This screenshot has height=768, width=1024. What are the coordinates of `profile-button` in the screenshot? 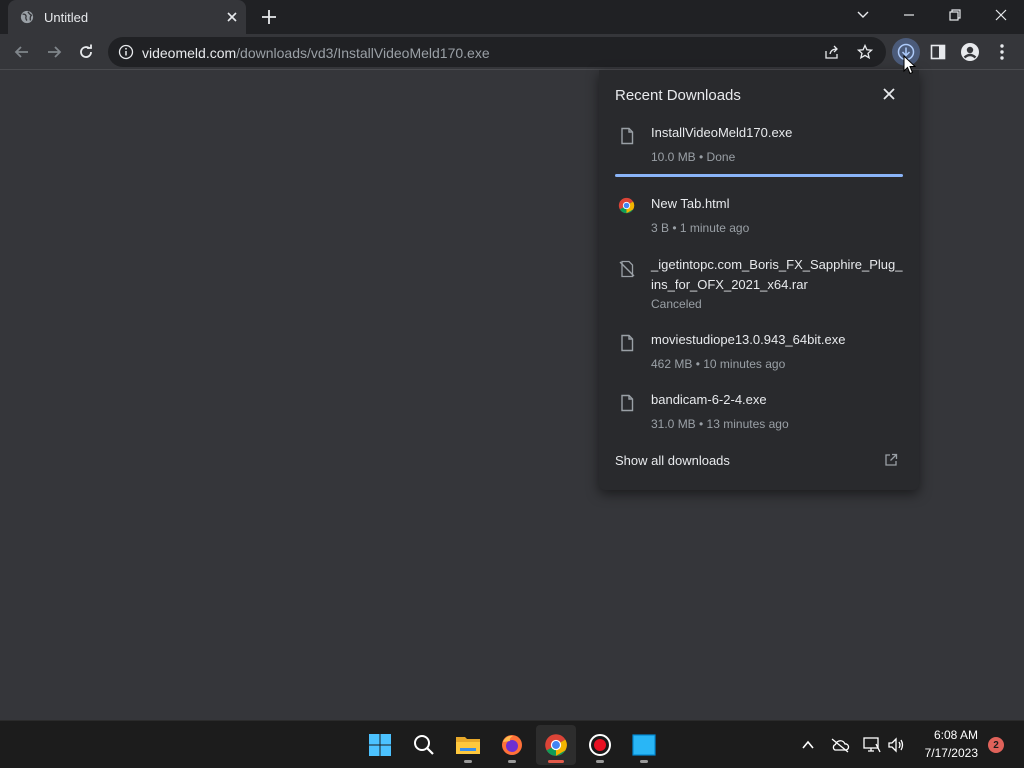 It's located at (970, 52).